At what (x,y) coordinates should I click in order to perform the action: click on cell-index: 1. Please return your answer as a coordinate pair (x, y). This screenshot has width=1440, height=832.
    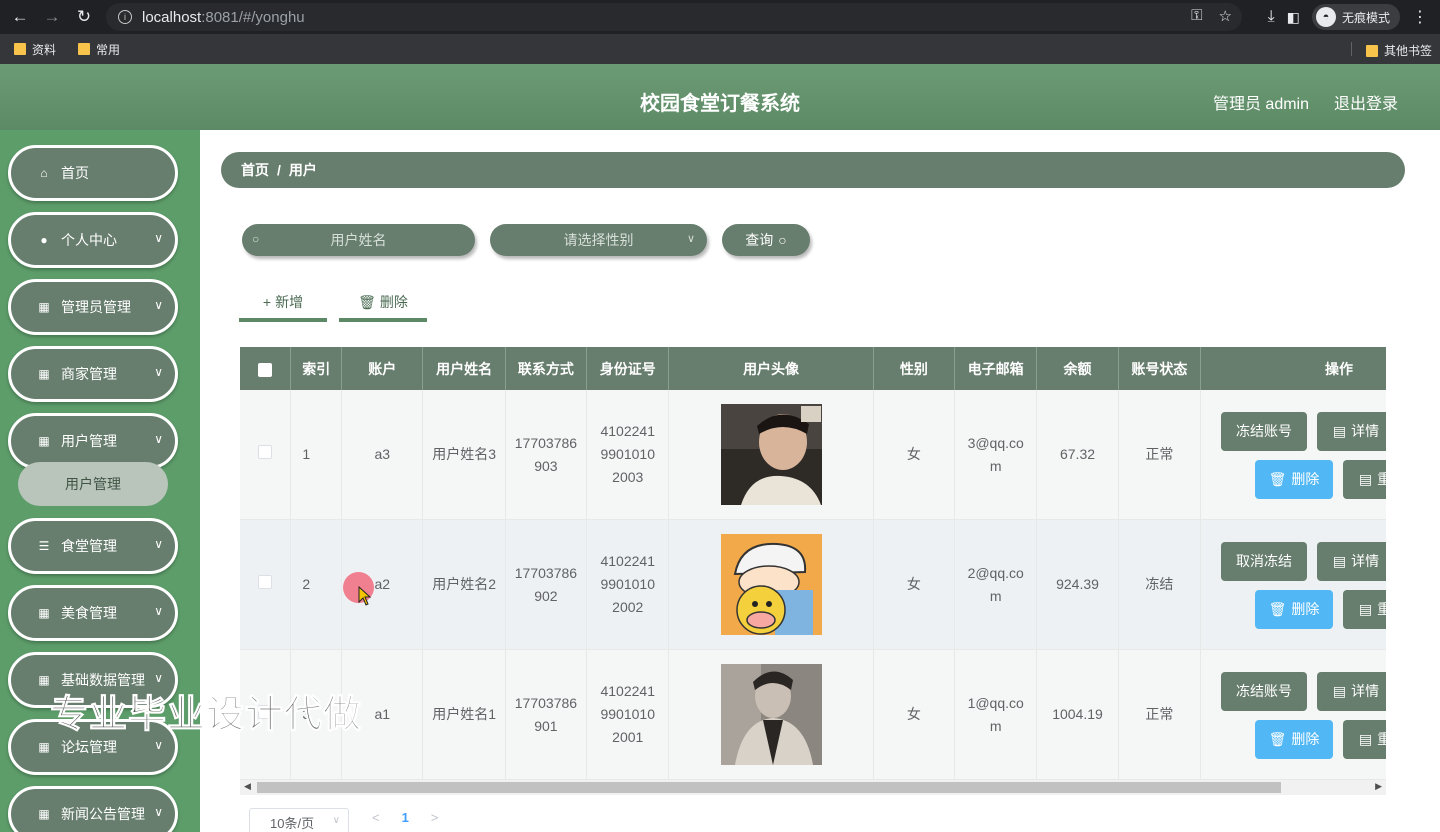
    Looking at the image, I should click on (316, 455).